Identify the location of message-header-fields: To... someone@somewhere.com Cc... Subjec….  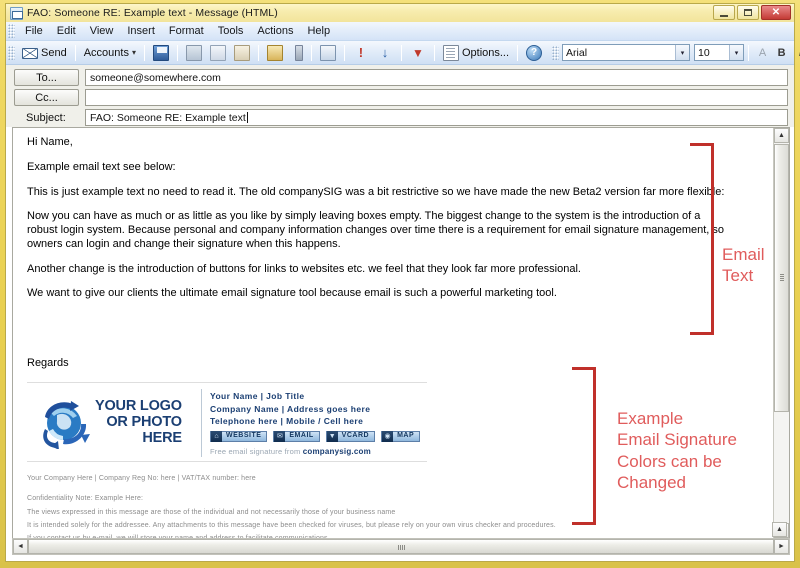
(400, 96).